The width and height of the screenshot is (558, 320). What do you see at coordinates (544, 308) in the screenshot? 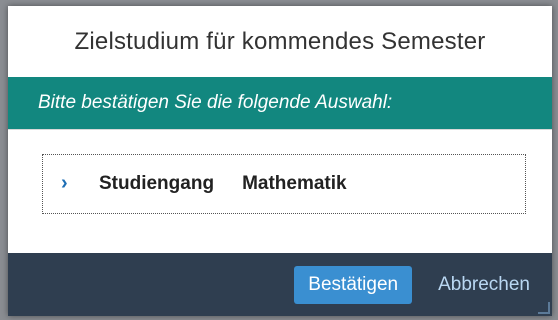
I see `resize-grip-icon` at bounding box center [544, 308].